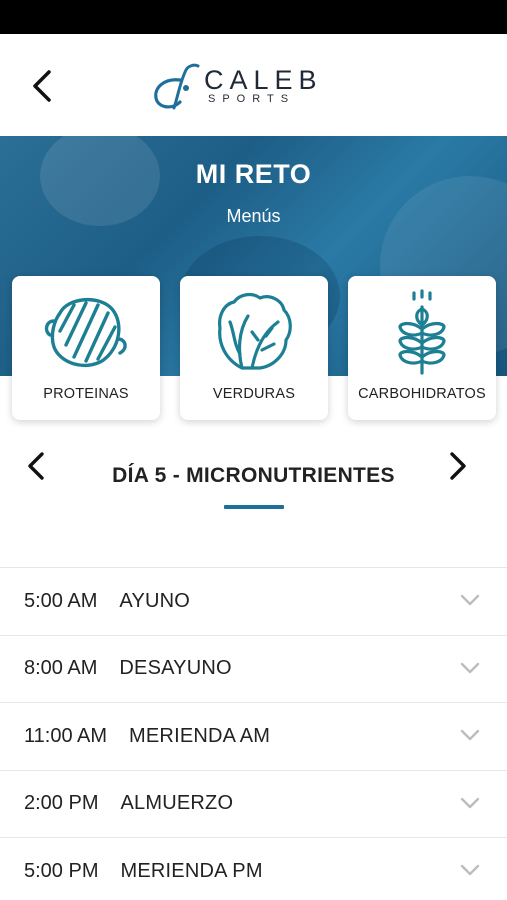 This screenshot has height=900, width=507. I want to click on category-label: PROTEINAS, so click(86, 394).